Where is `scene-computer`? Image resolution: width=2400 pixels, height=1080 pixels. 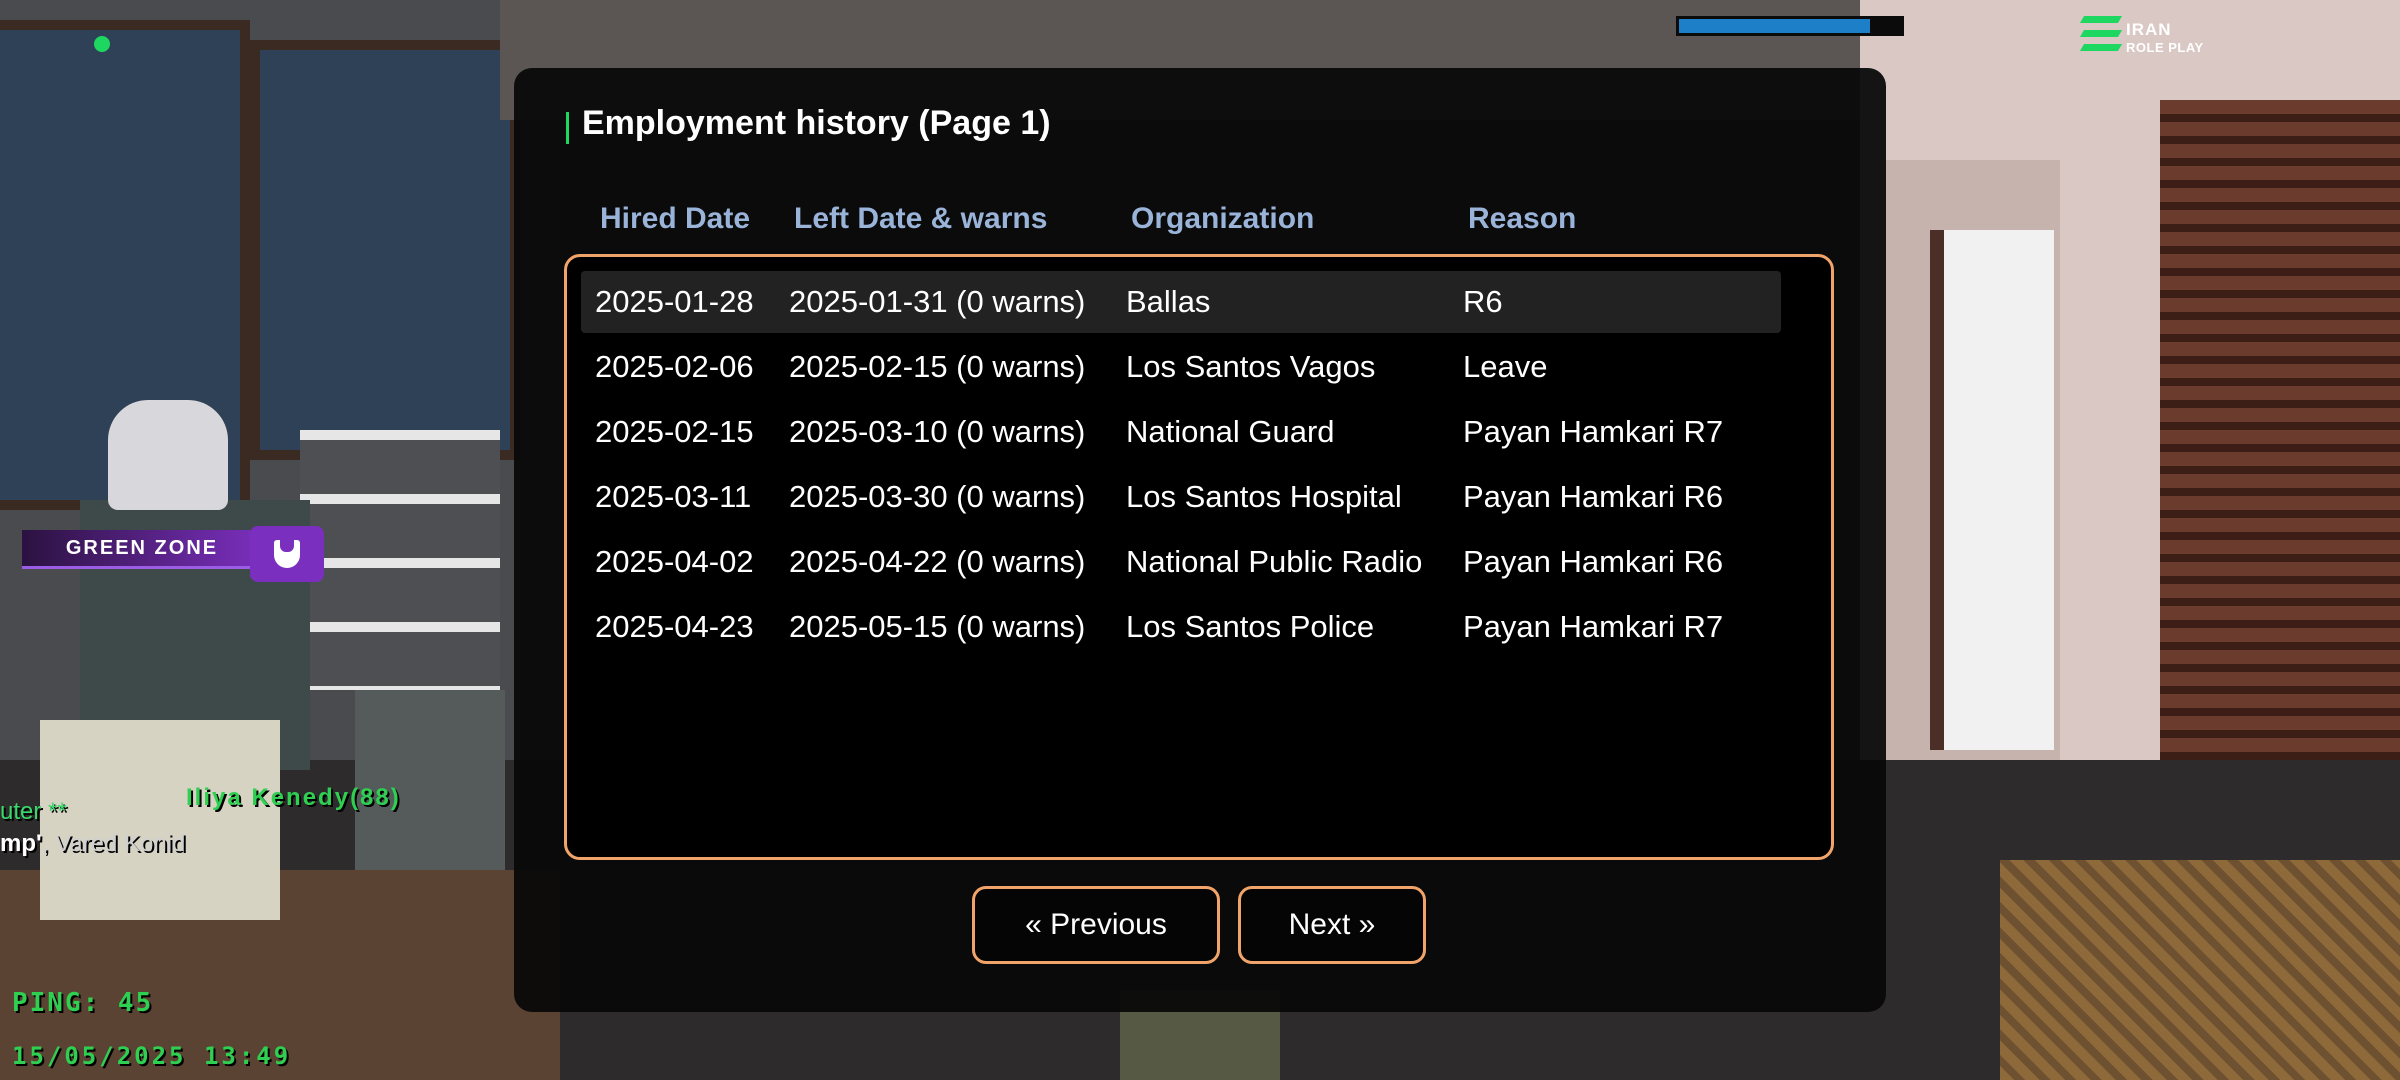
scene-computer is located at coordinates (160, 820).